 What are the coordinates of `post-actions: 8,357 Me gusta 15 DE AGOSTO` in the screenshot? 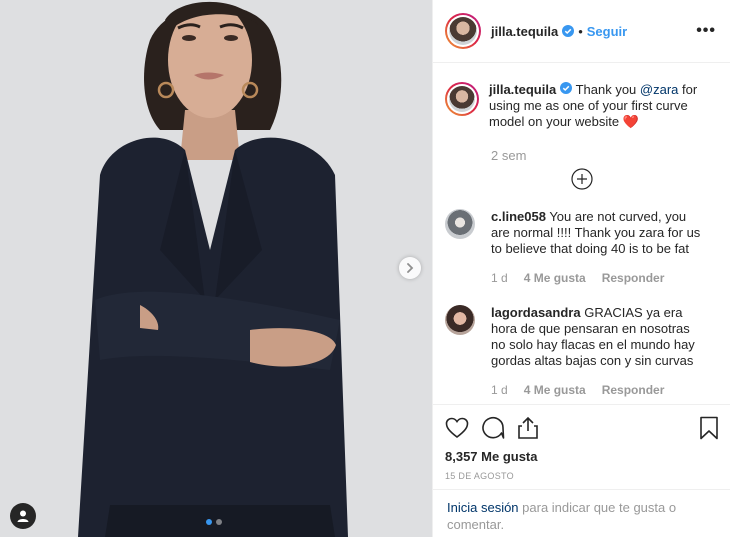 It's located at (581, 442).